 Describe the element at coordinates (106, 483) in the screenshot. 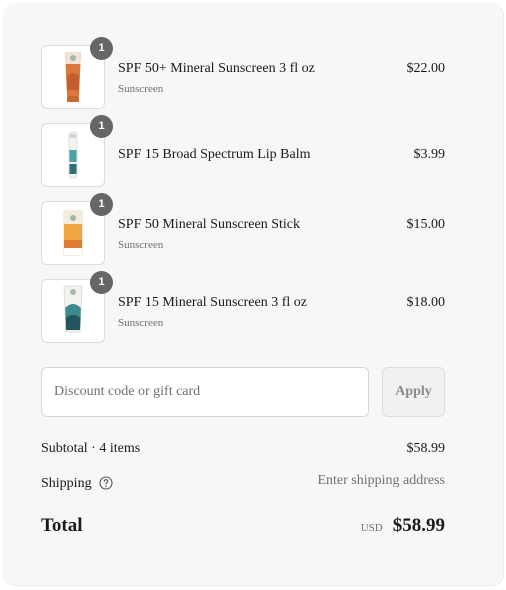

I see `question-circle-icon` at that location.